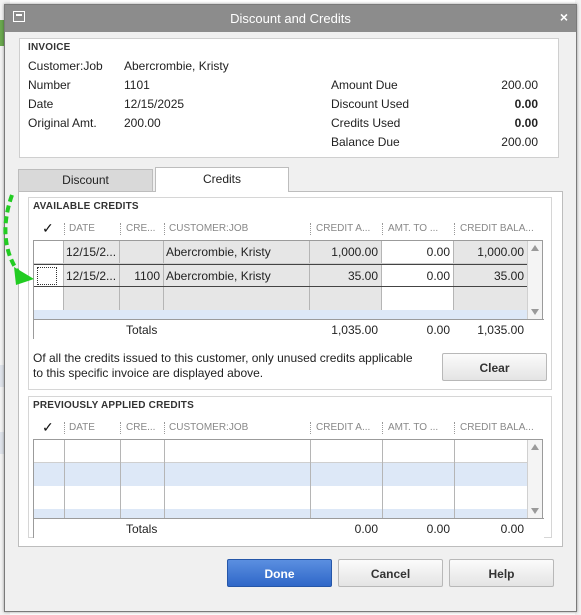 Image resolution: width=581 pixels, height=615 pixels. Describe the element at coordinates (142, 252) in the screenshot. I see `row-credit-no` at that location.